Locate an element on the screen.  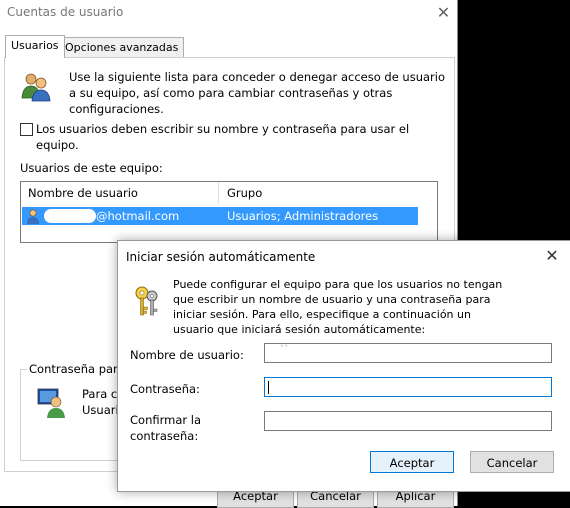
username-field-value: `` is located at coordinates (284, 350).